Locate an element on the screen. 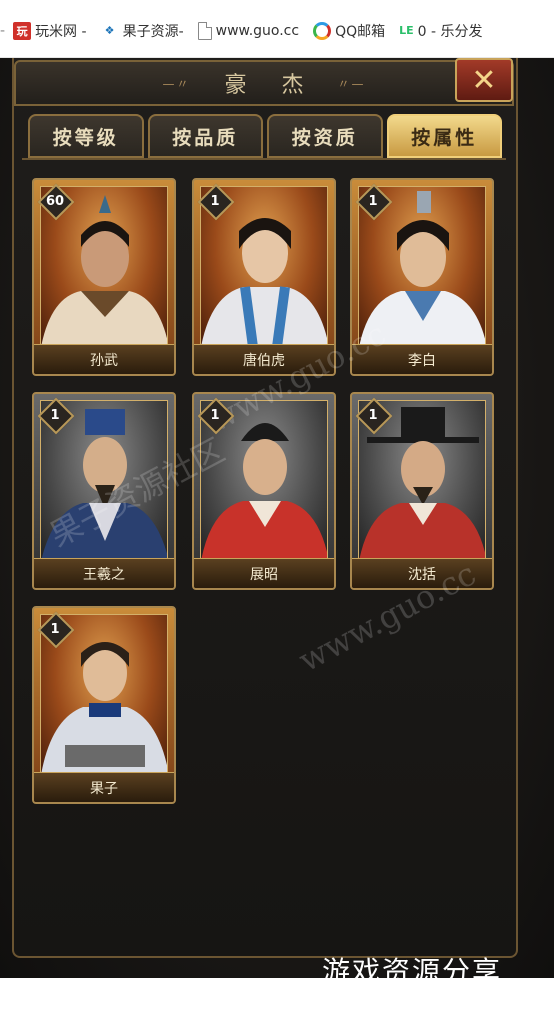 This screenshot has height=1018, width=554. qq-mail-icon is located at coordinates (322, 30).